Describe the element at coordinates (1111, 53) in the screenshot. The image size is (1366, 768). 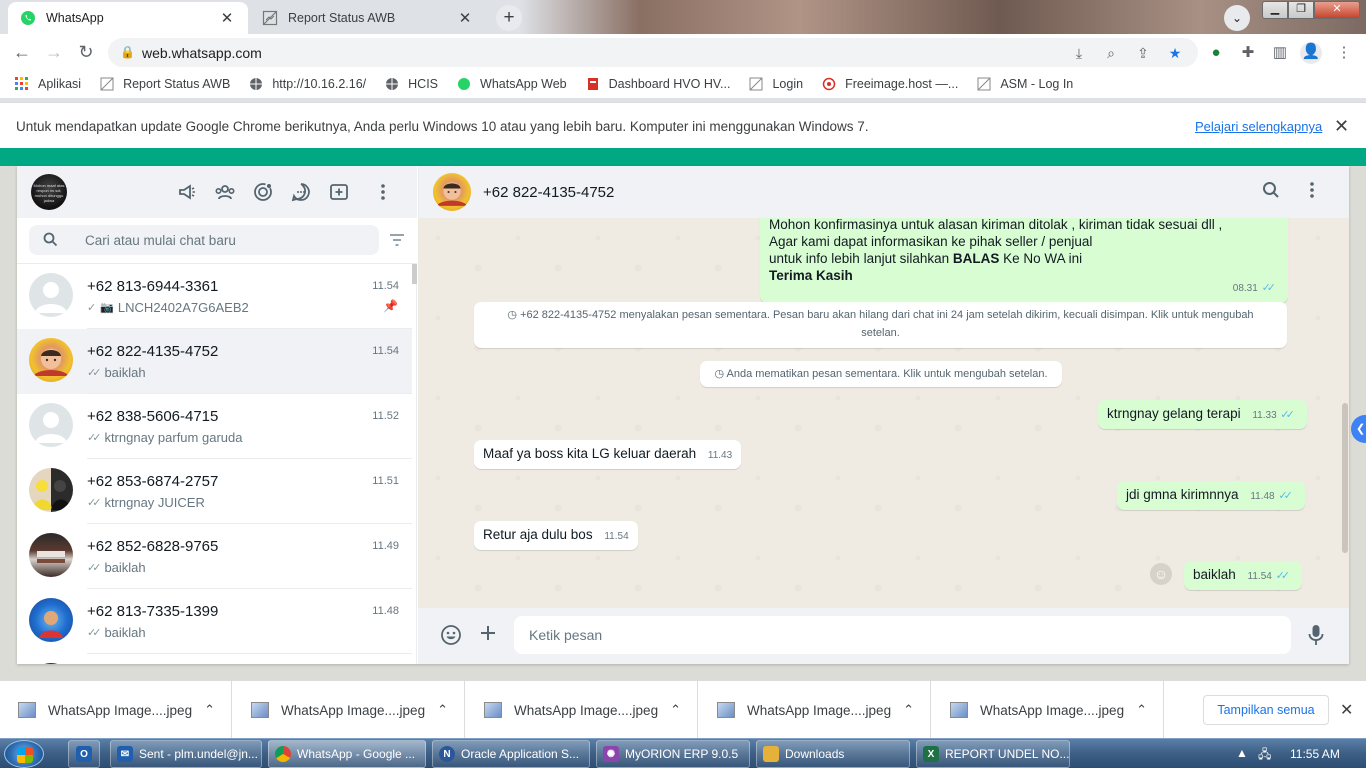
I see `zoom-icon: ⌕` at that location.